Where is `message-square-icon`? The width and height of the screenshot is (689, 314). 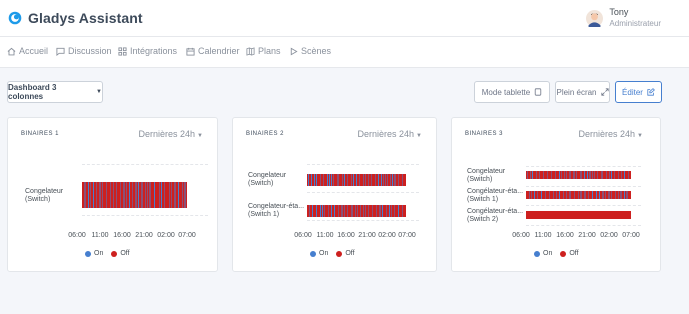 message-square-icon is located at coordinates (60, 51).